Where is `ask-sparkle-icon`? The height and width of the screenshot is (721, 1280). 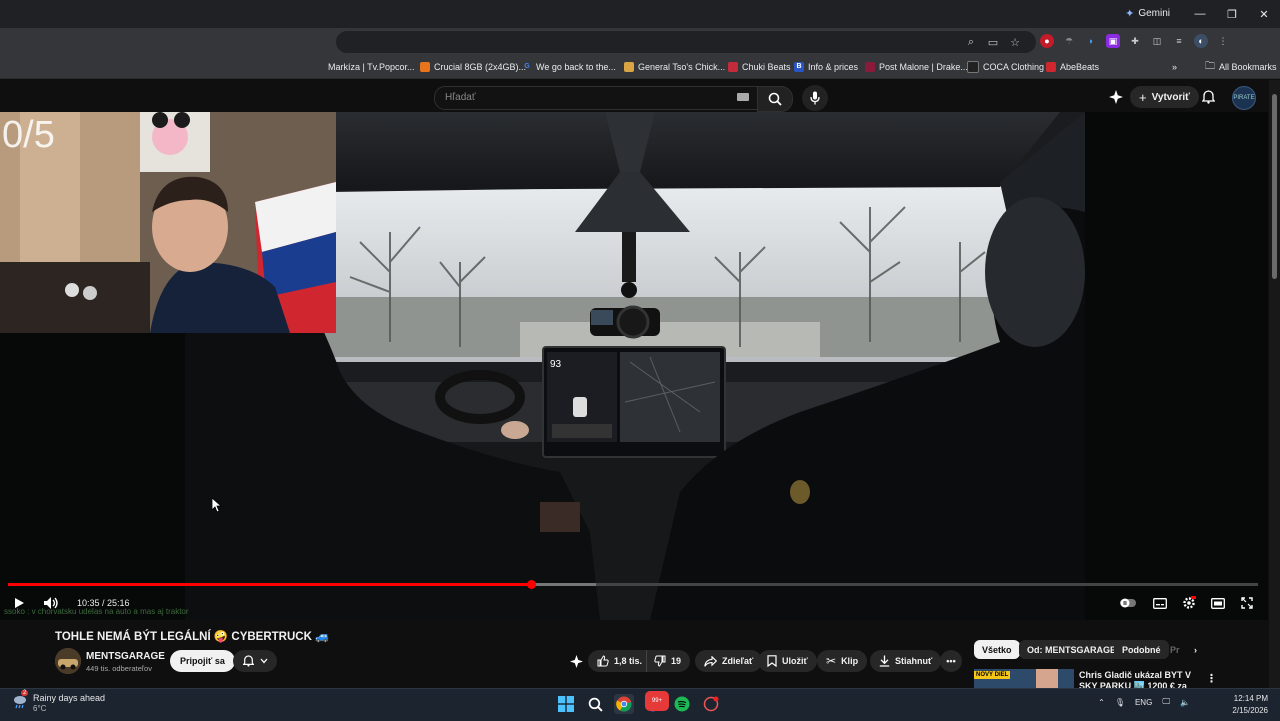 ask-sparkle-icon is located at coordinates (576, 661).